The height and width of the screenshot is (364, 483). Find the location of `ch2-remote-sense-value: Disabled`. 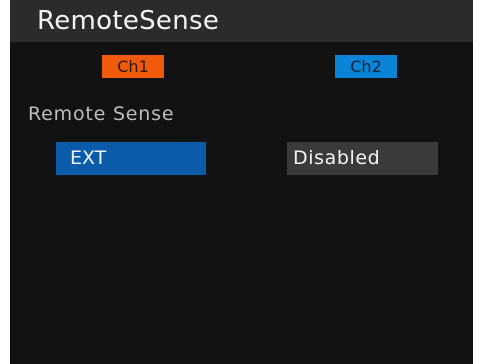

ch2-remote-sense-value: Disabled is located at coordinates (362, 158).